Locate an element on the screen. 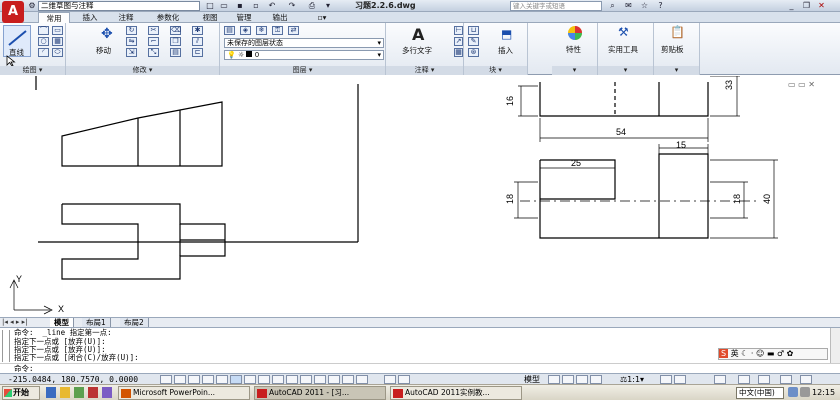  tpy-toggle is located at coordinates (292, 379).